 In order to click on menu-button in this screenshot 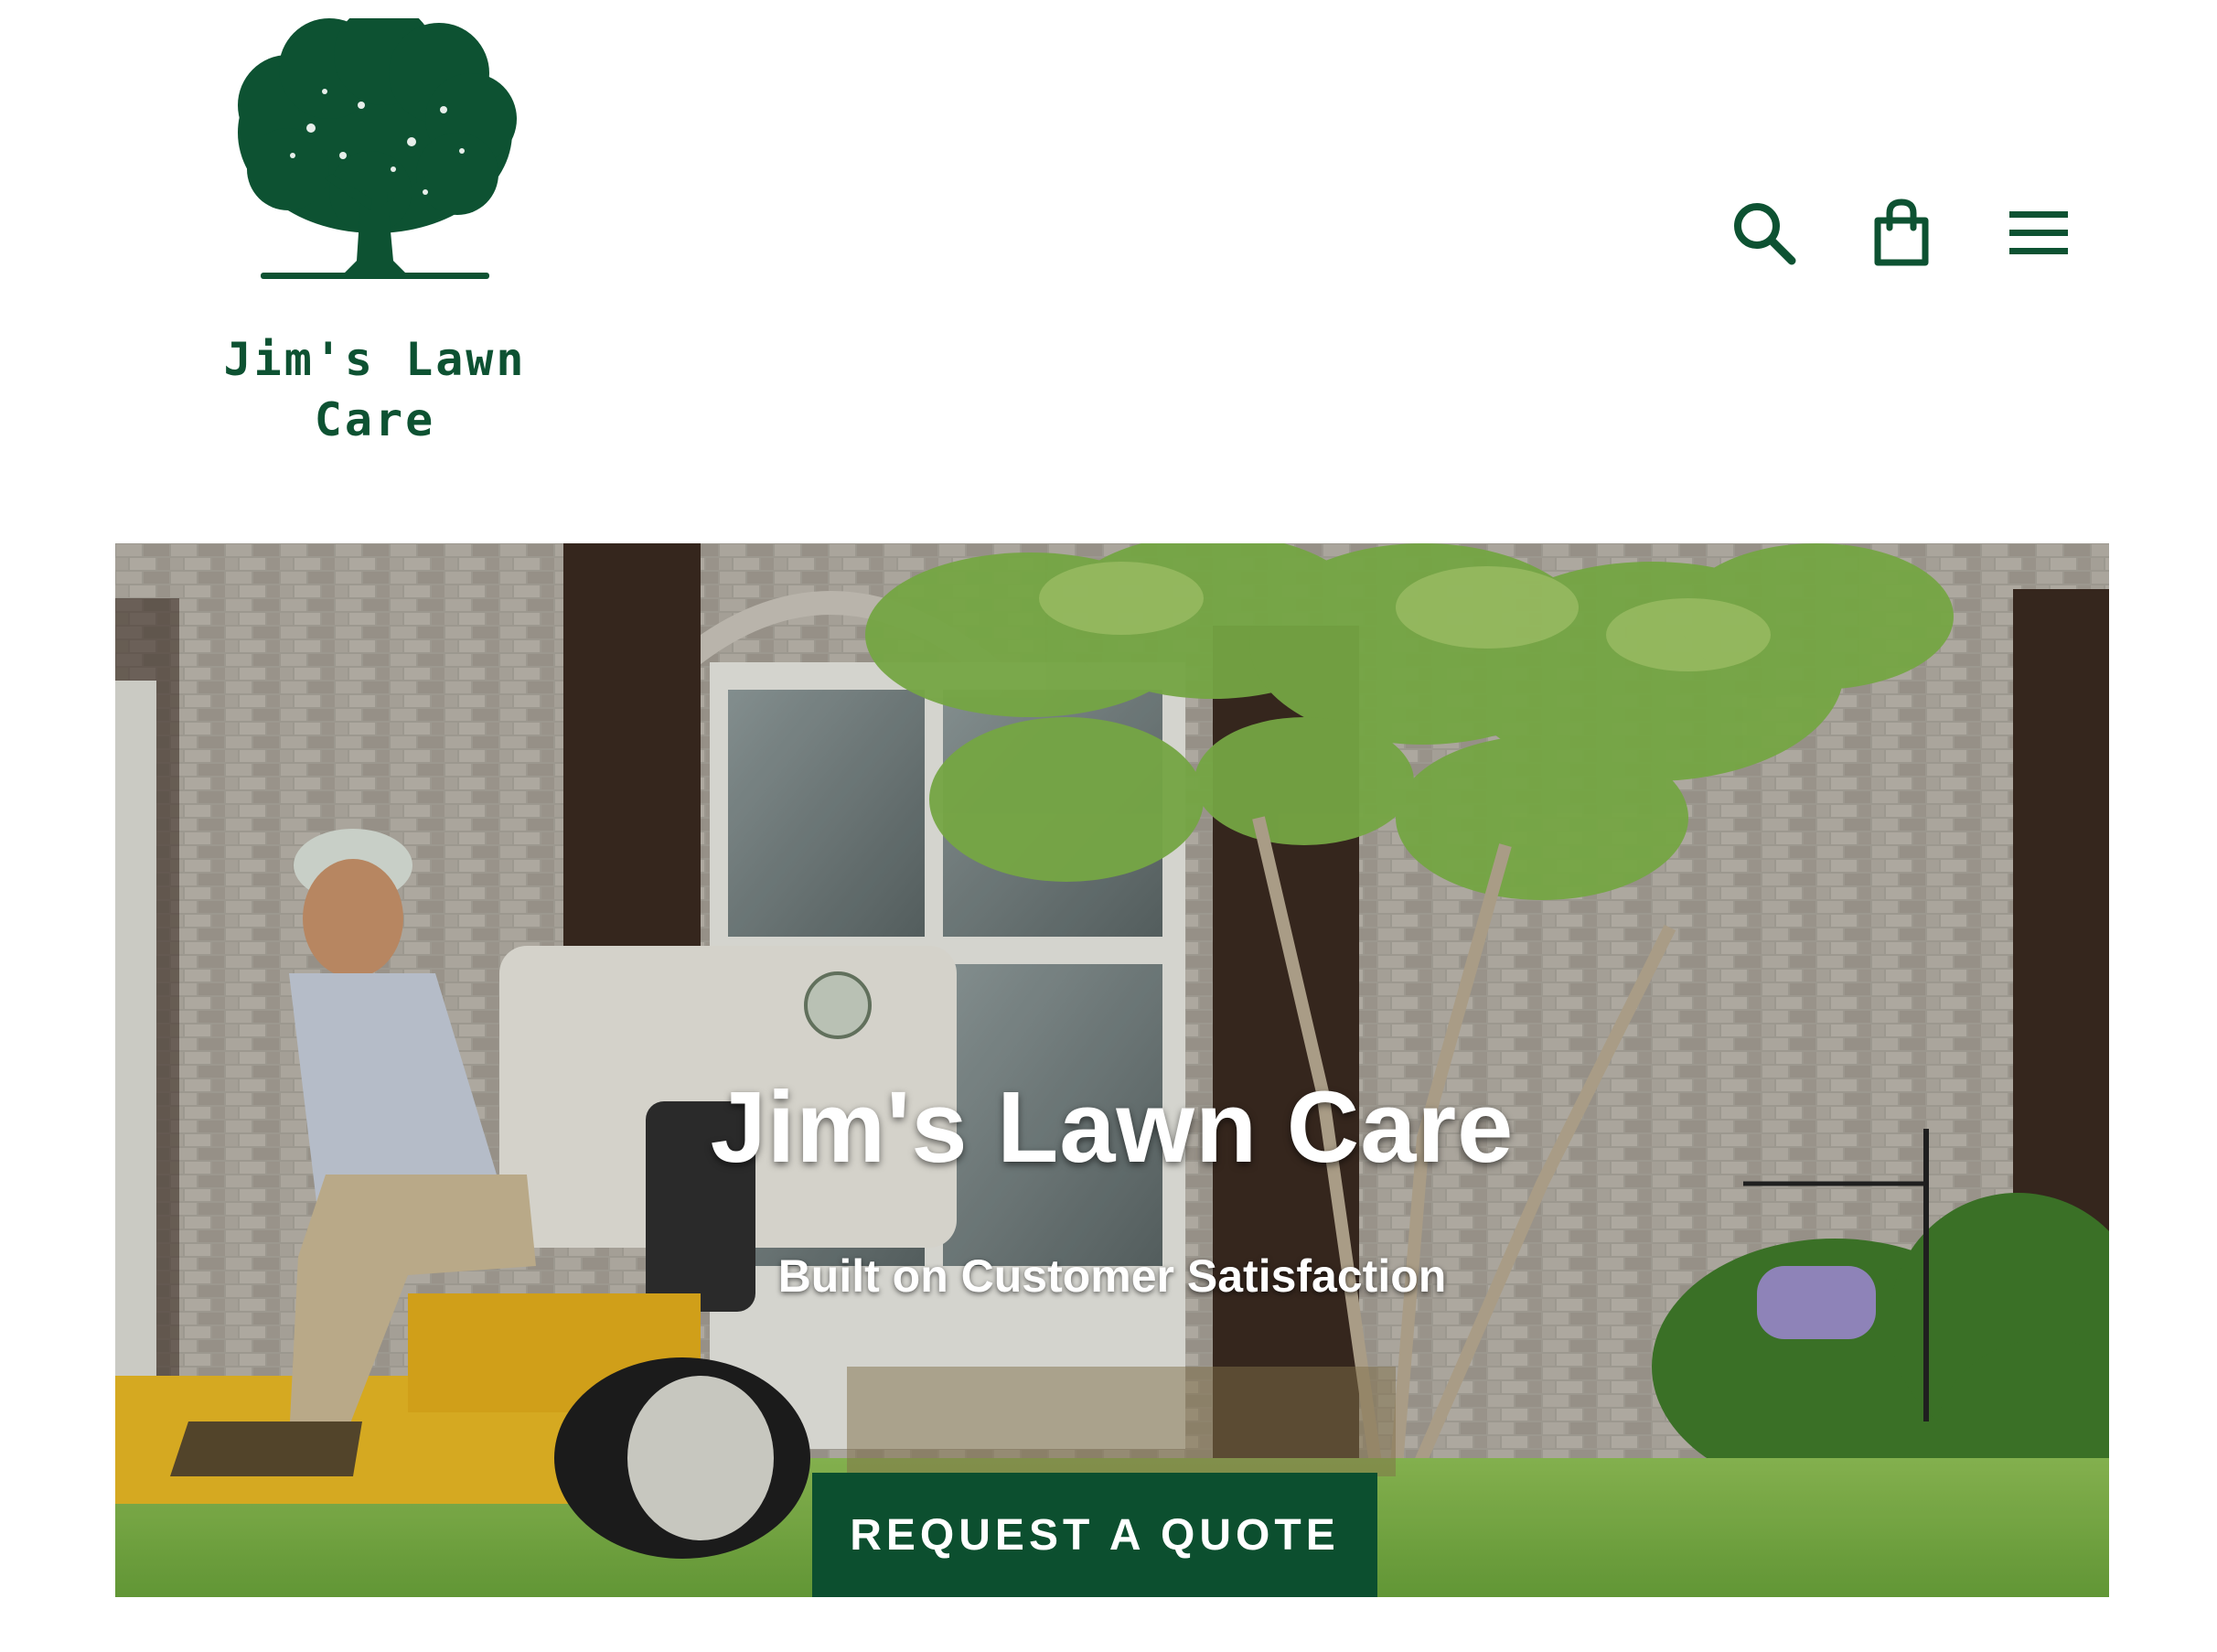, I will do `click(2039, 233)`.